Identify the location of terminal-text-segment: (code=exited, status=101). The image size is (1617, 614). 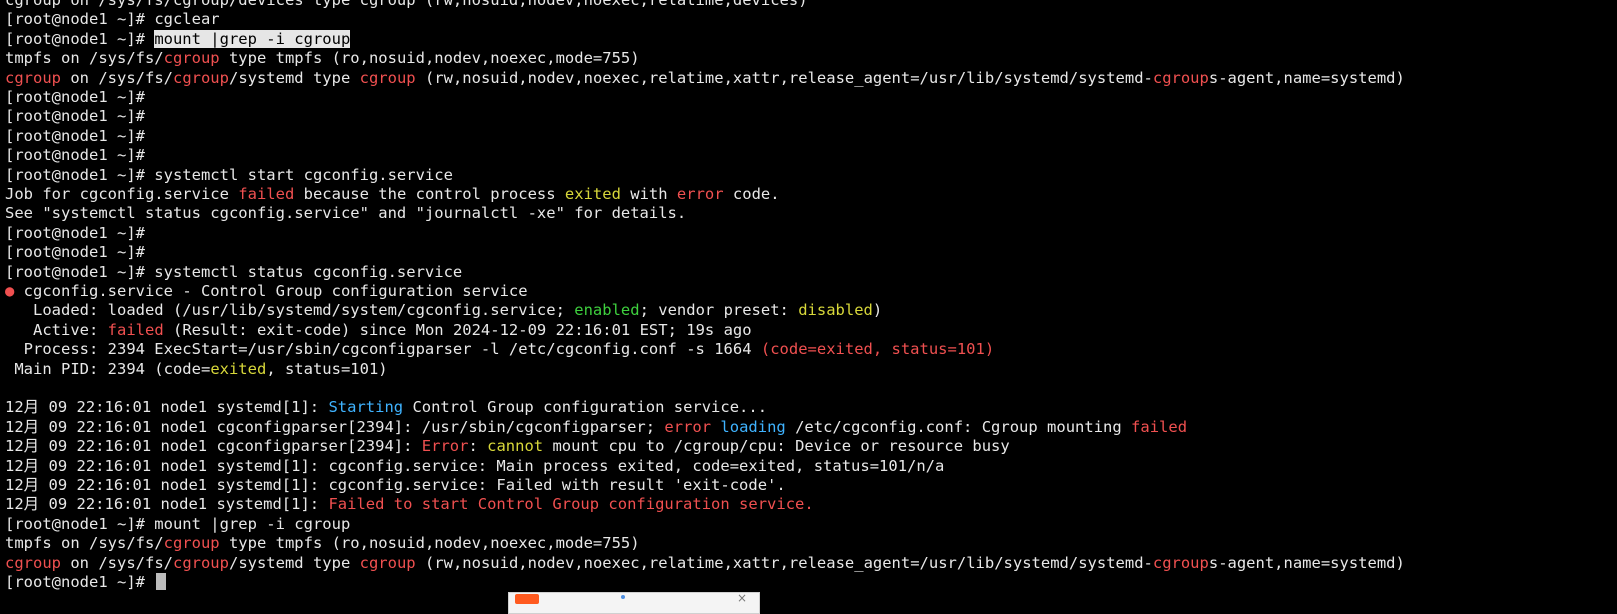
(877, 349).